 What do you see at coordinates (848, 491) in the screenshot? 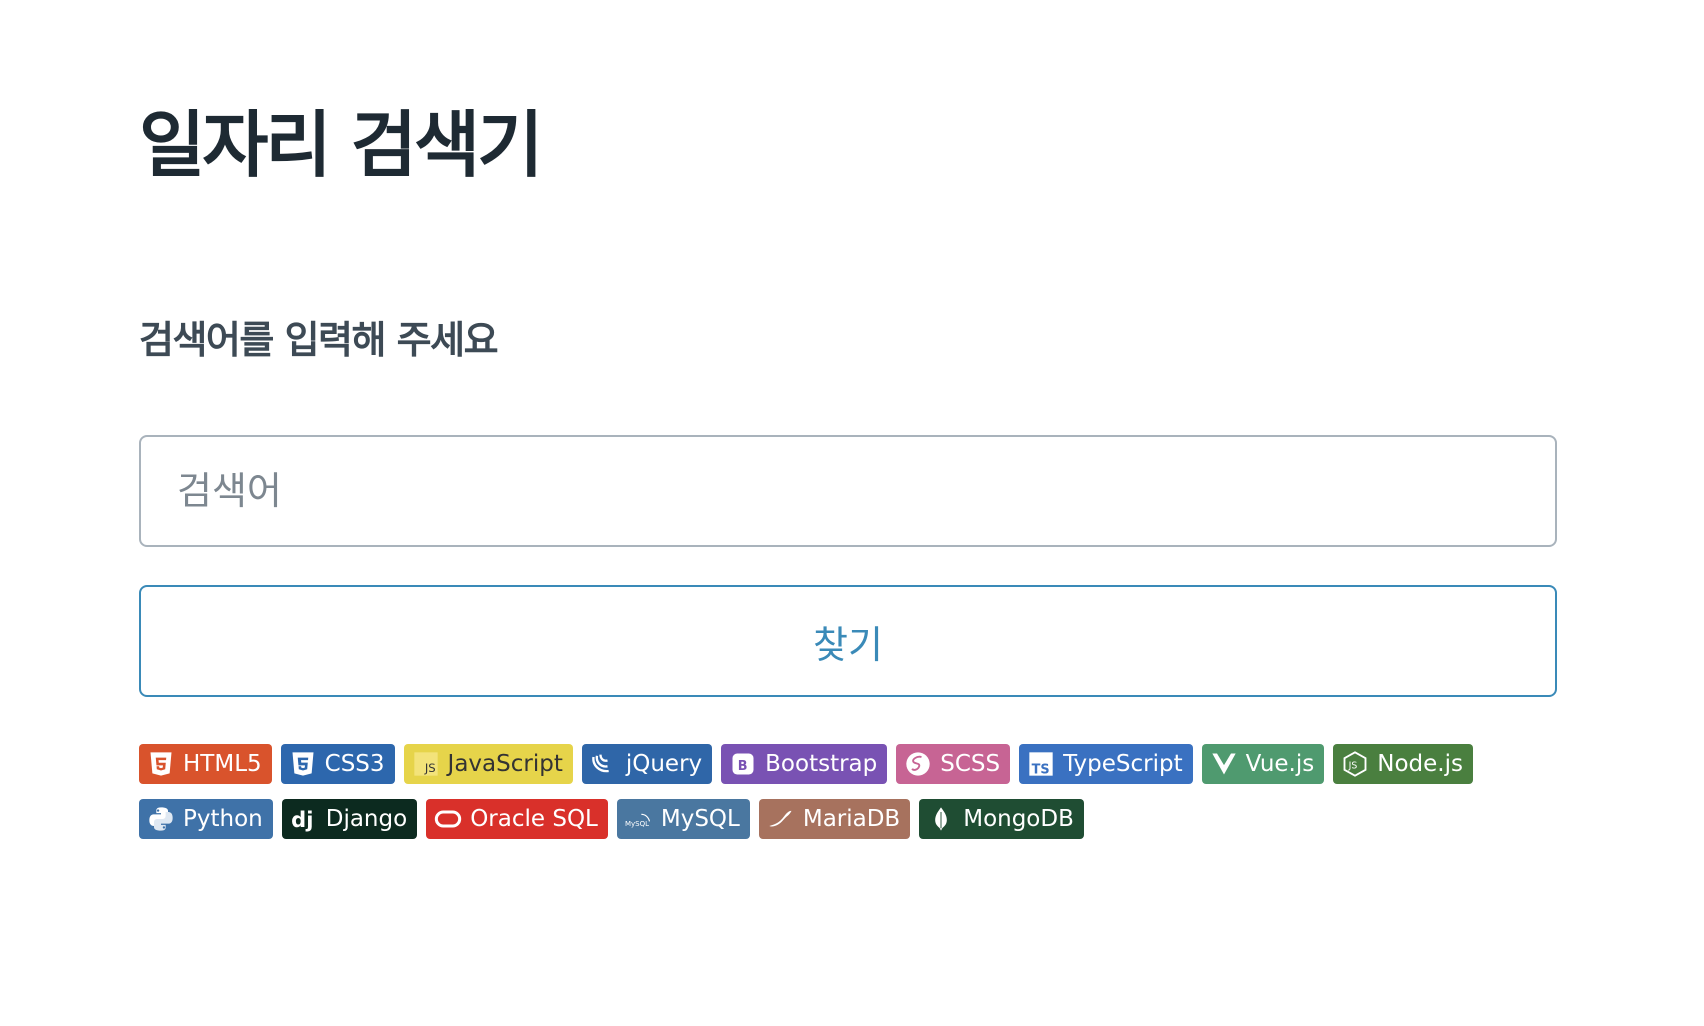
I see `search-input` at bounding box center [848, 491].